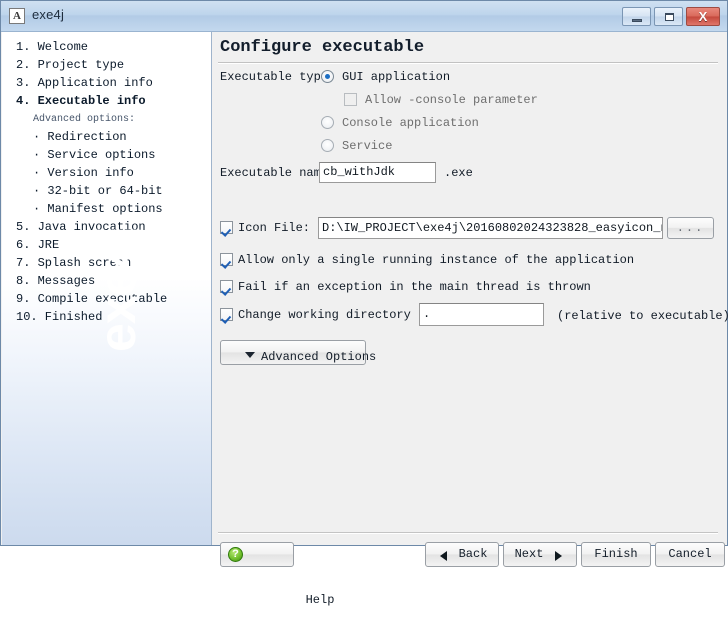  I want to click on help-button-label: Help, so click(320, 600).